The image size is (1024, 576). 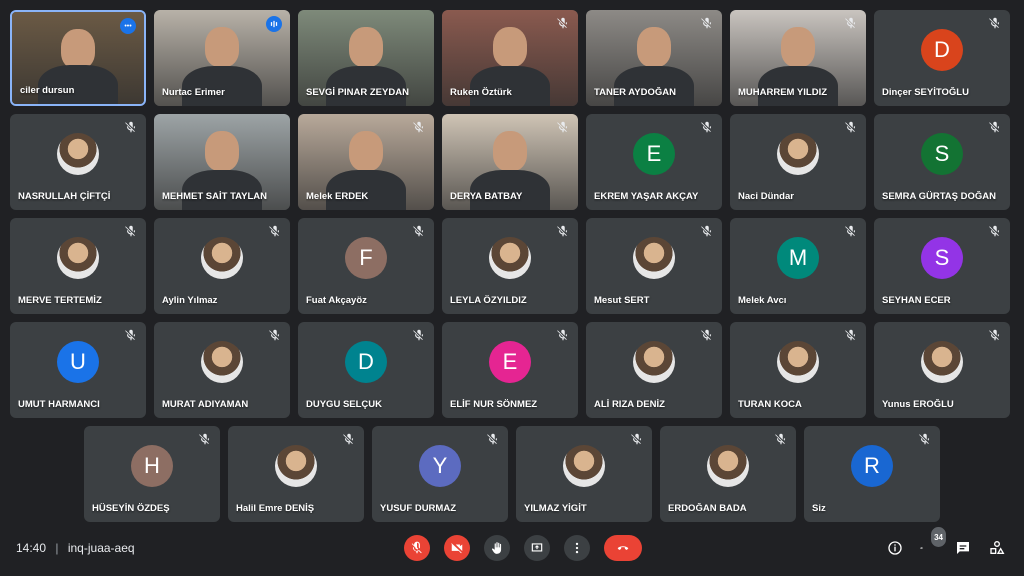 What do you see at coordinates (798, 162) in the screenshot?
I see `participant-tile: Naci Dündar` at bounding box center [798, 162].